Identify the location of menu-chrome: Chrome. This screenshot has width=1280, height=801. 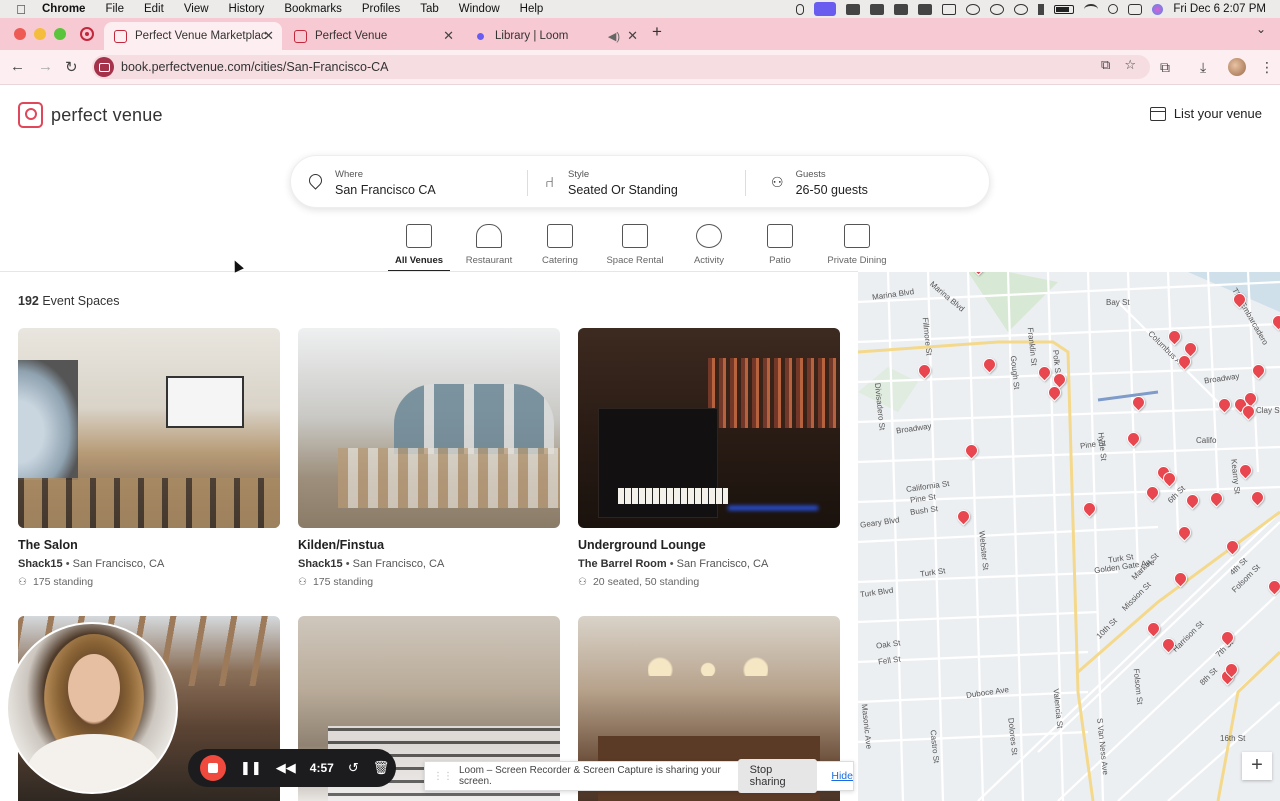
(63, 9).